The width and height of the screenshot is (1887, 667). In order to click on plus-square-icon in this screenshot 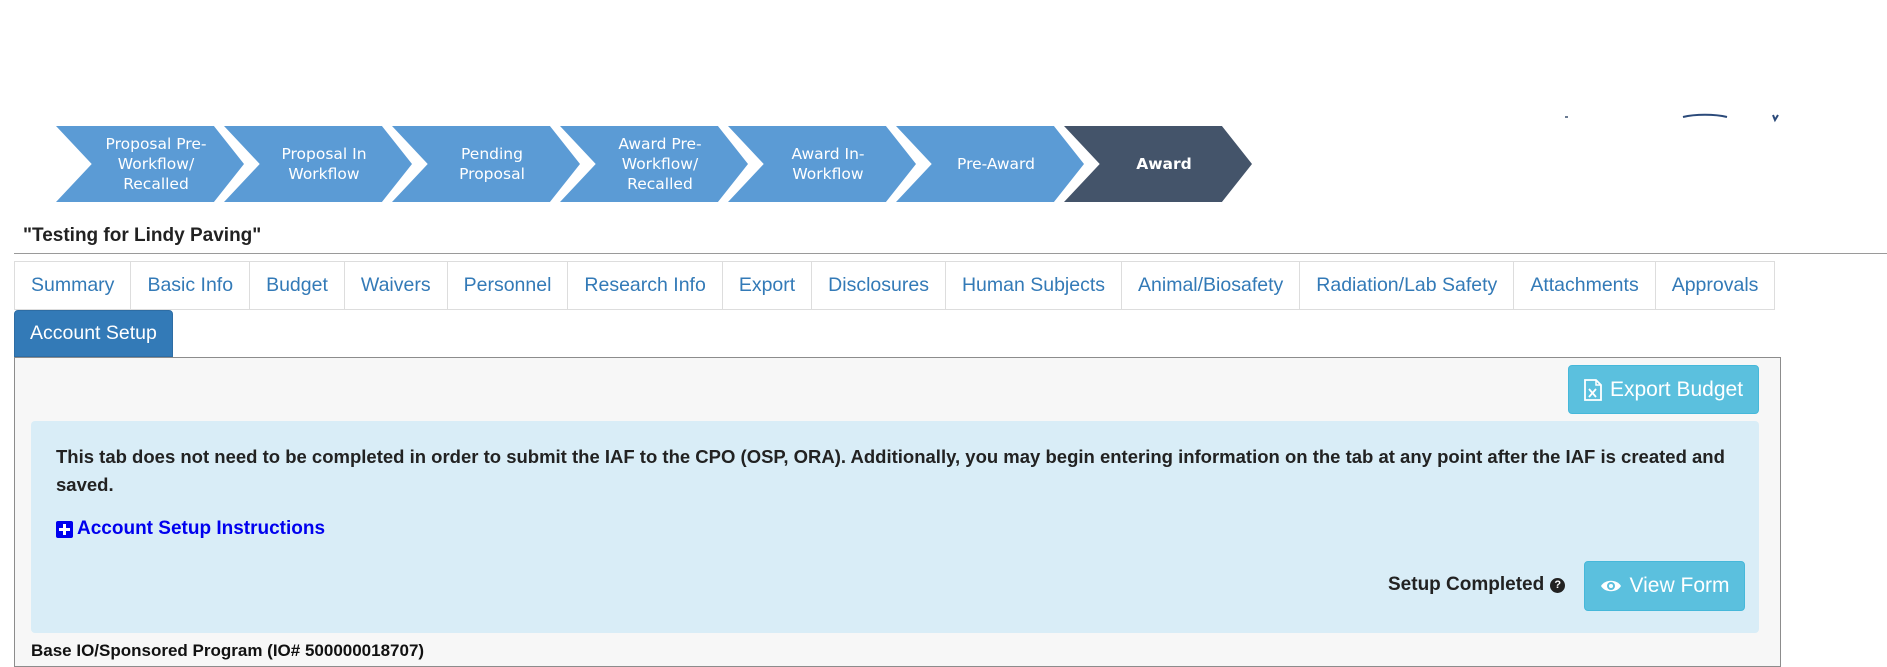, I will do `click(64, 529)`.